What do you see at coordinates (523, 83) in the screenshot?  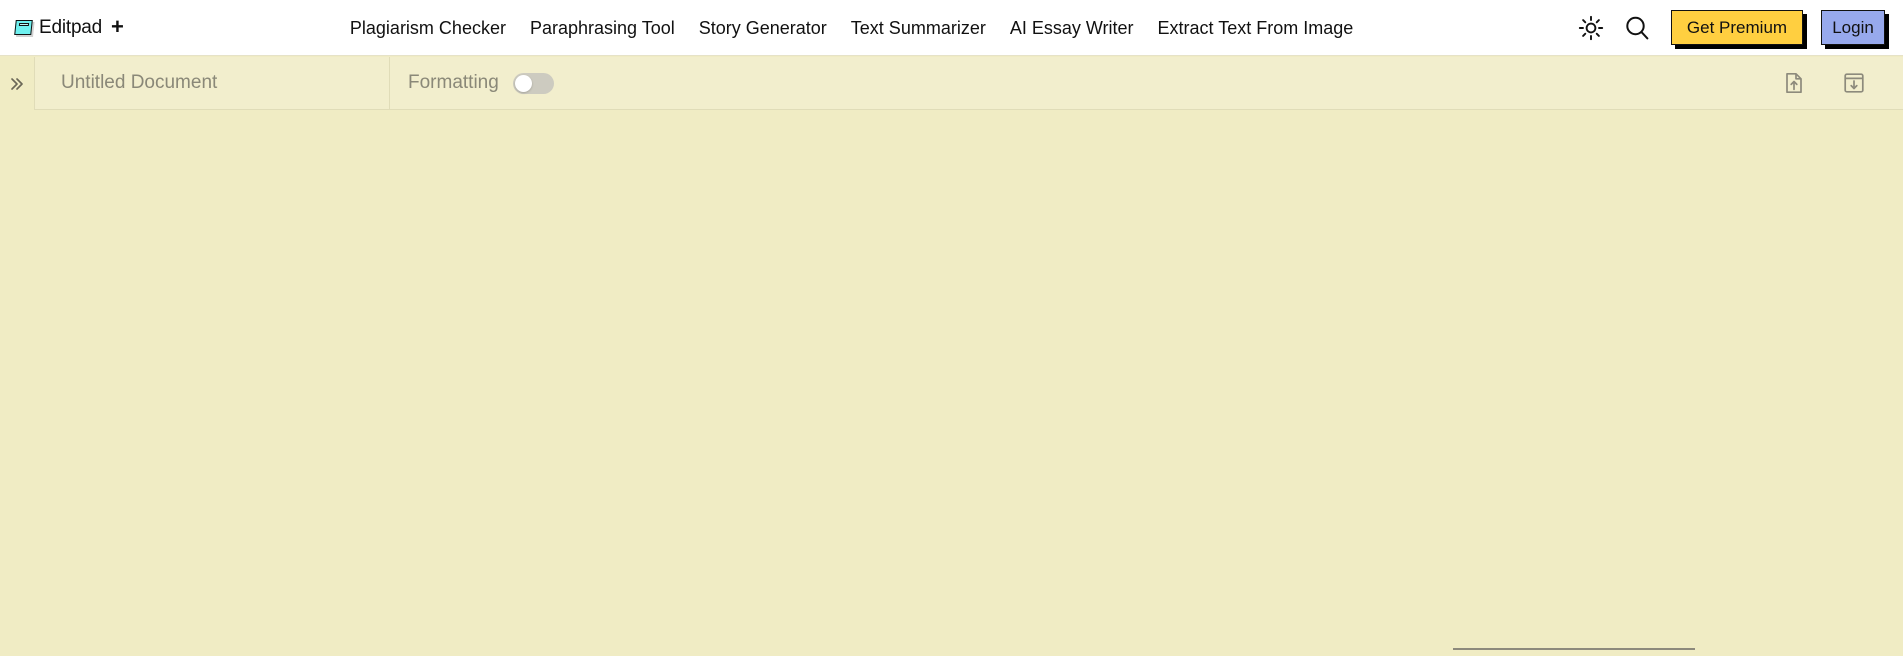 I see `toggle-knob` at bounding box center [523, 83].